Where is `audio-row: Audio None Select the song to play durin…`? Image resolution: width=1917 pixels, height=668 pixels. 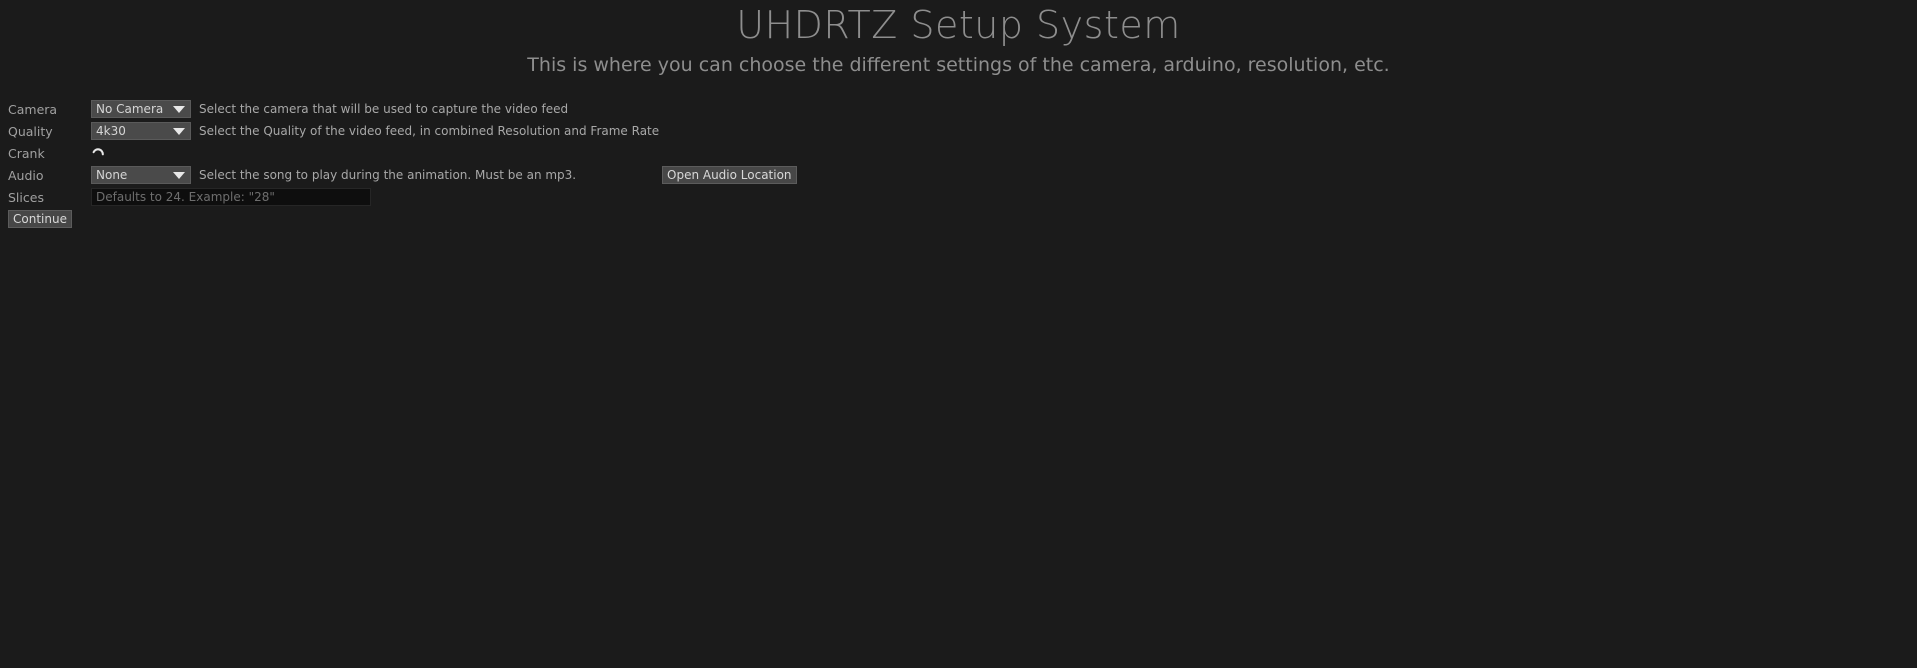
audio-row: Audio None Select the song to play durin… is located at coordinates (292, 175).